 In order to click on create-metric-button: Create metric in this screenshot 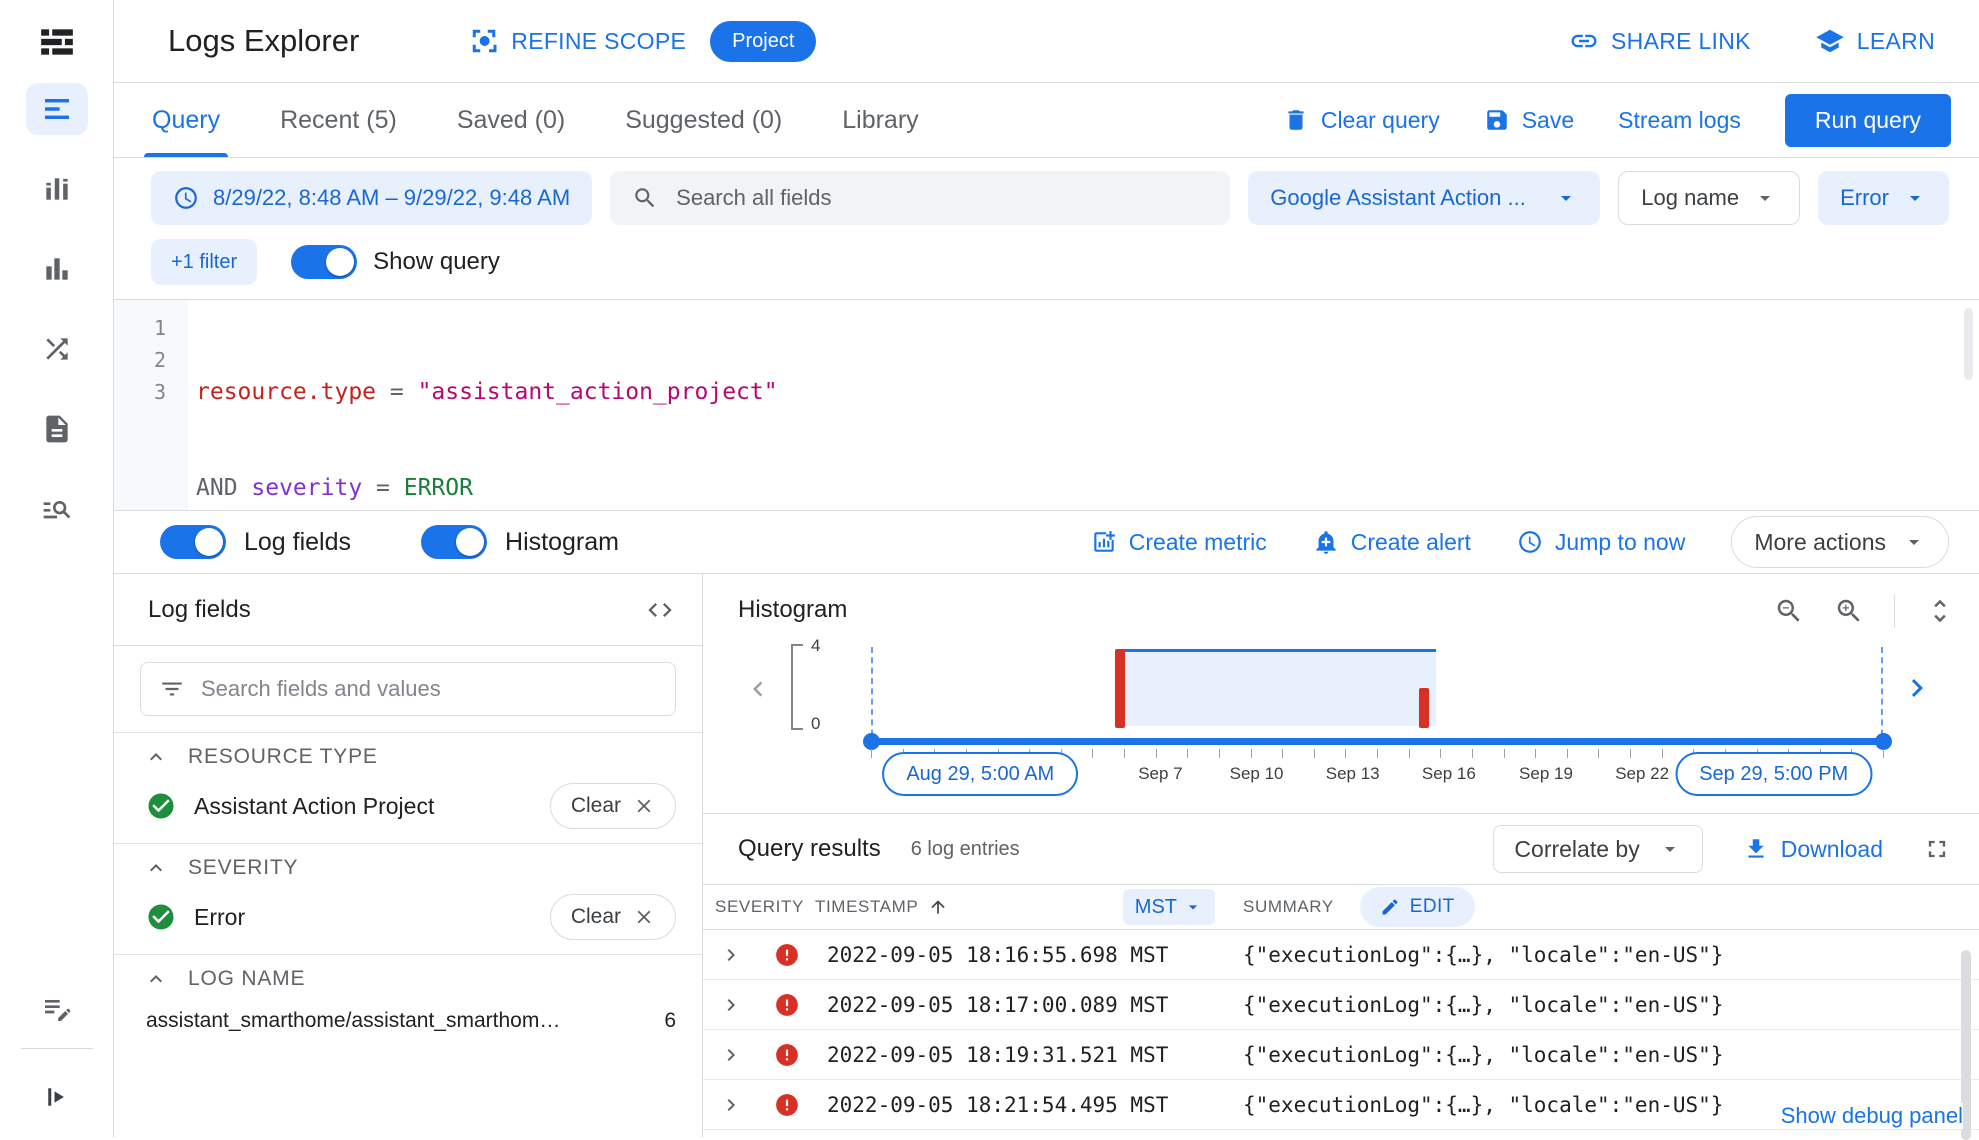, I will do `click(1179, 542)`.